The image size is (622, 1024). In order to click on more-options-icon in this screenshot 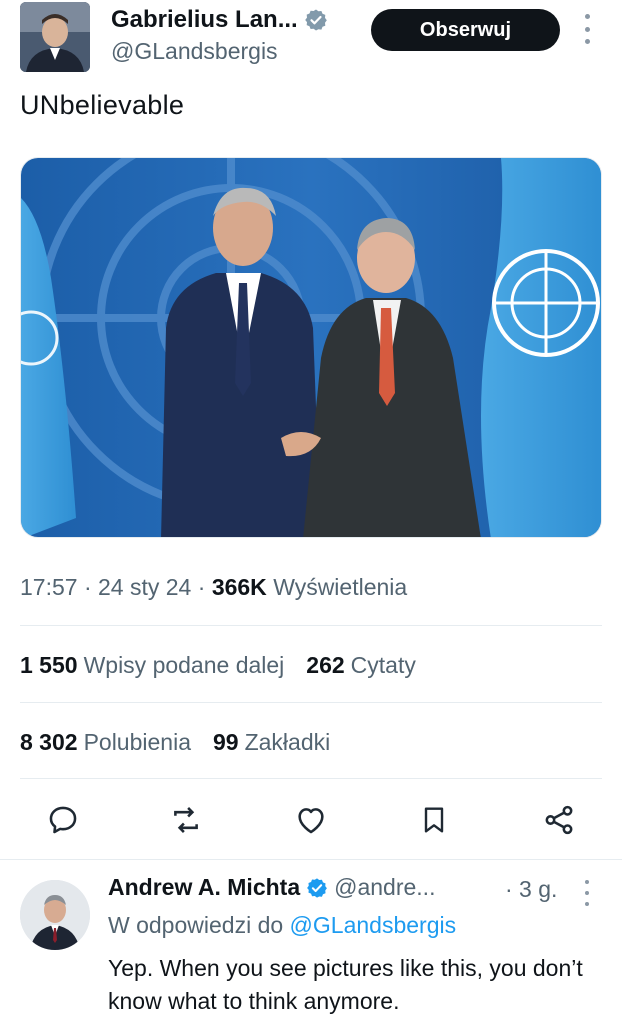, I will do `click(587, 29)`.